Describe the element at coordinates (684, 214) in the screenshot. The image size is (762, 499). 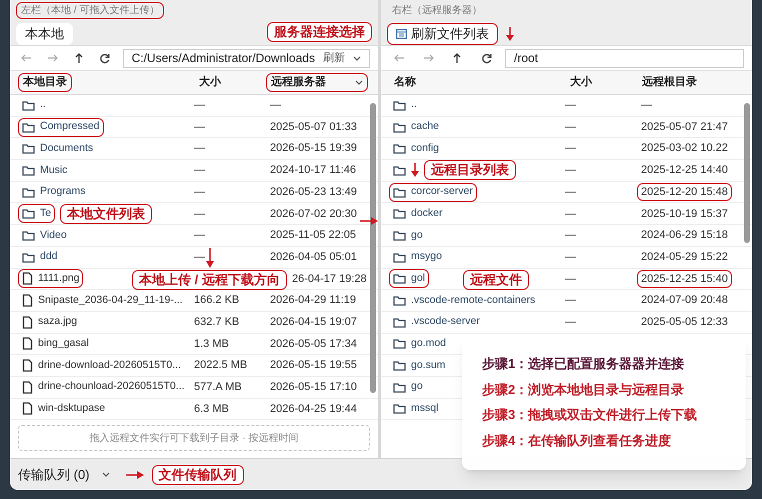
I see `file-date: 2025-10-19 15:37` at that location.